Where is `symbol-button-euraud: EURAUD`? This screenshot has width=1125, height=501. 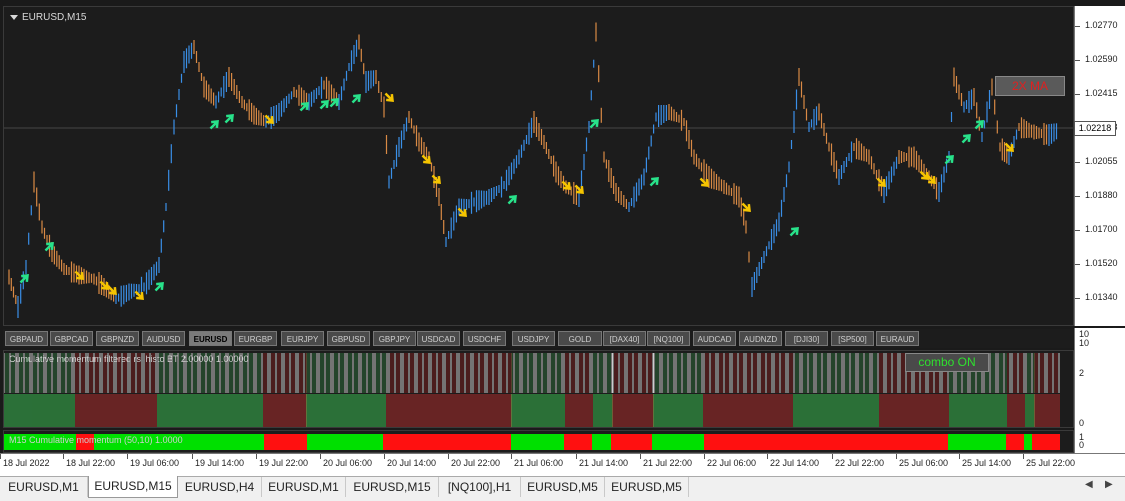 symbol-button-euraud: EURAUD is located at coordinates (897, 338).